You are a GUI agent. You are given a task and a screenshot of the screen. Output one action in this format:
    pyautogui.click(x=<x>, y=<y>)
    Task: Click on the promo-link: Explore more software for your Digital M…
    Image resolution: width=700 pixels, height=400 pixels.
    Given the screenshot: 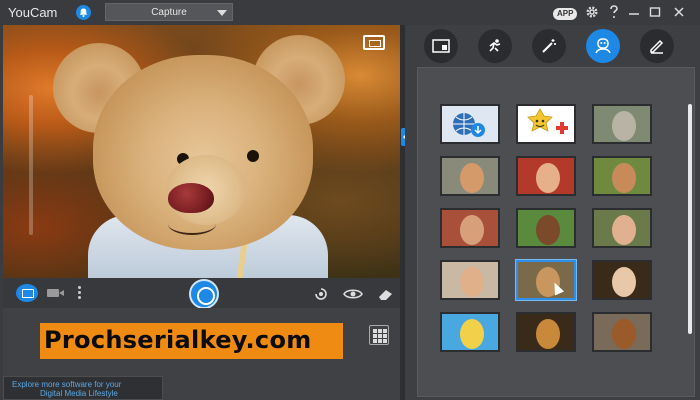 What is the action you would take?
    pyautogui.click(x=83, y=388)
    